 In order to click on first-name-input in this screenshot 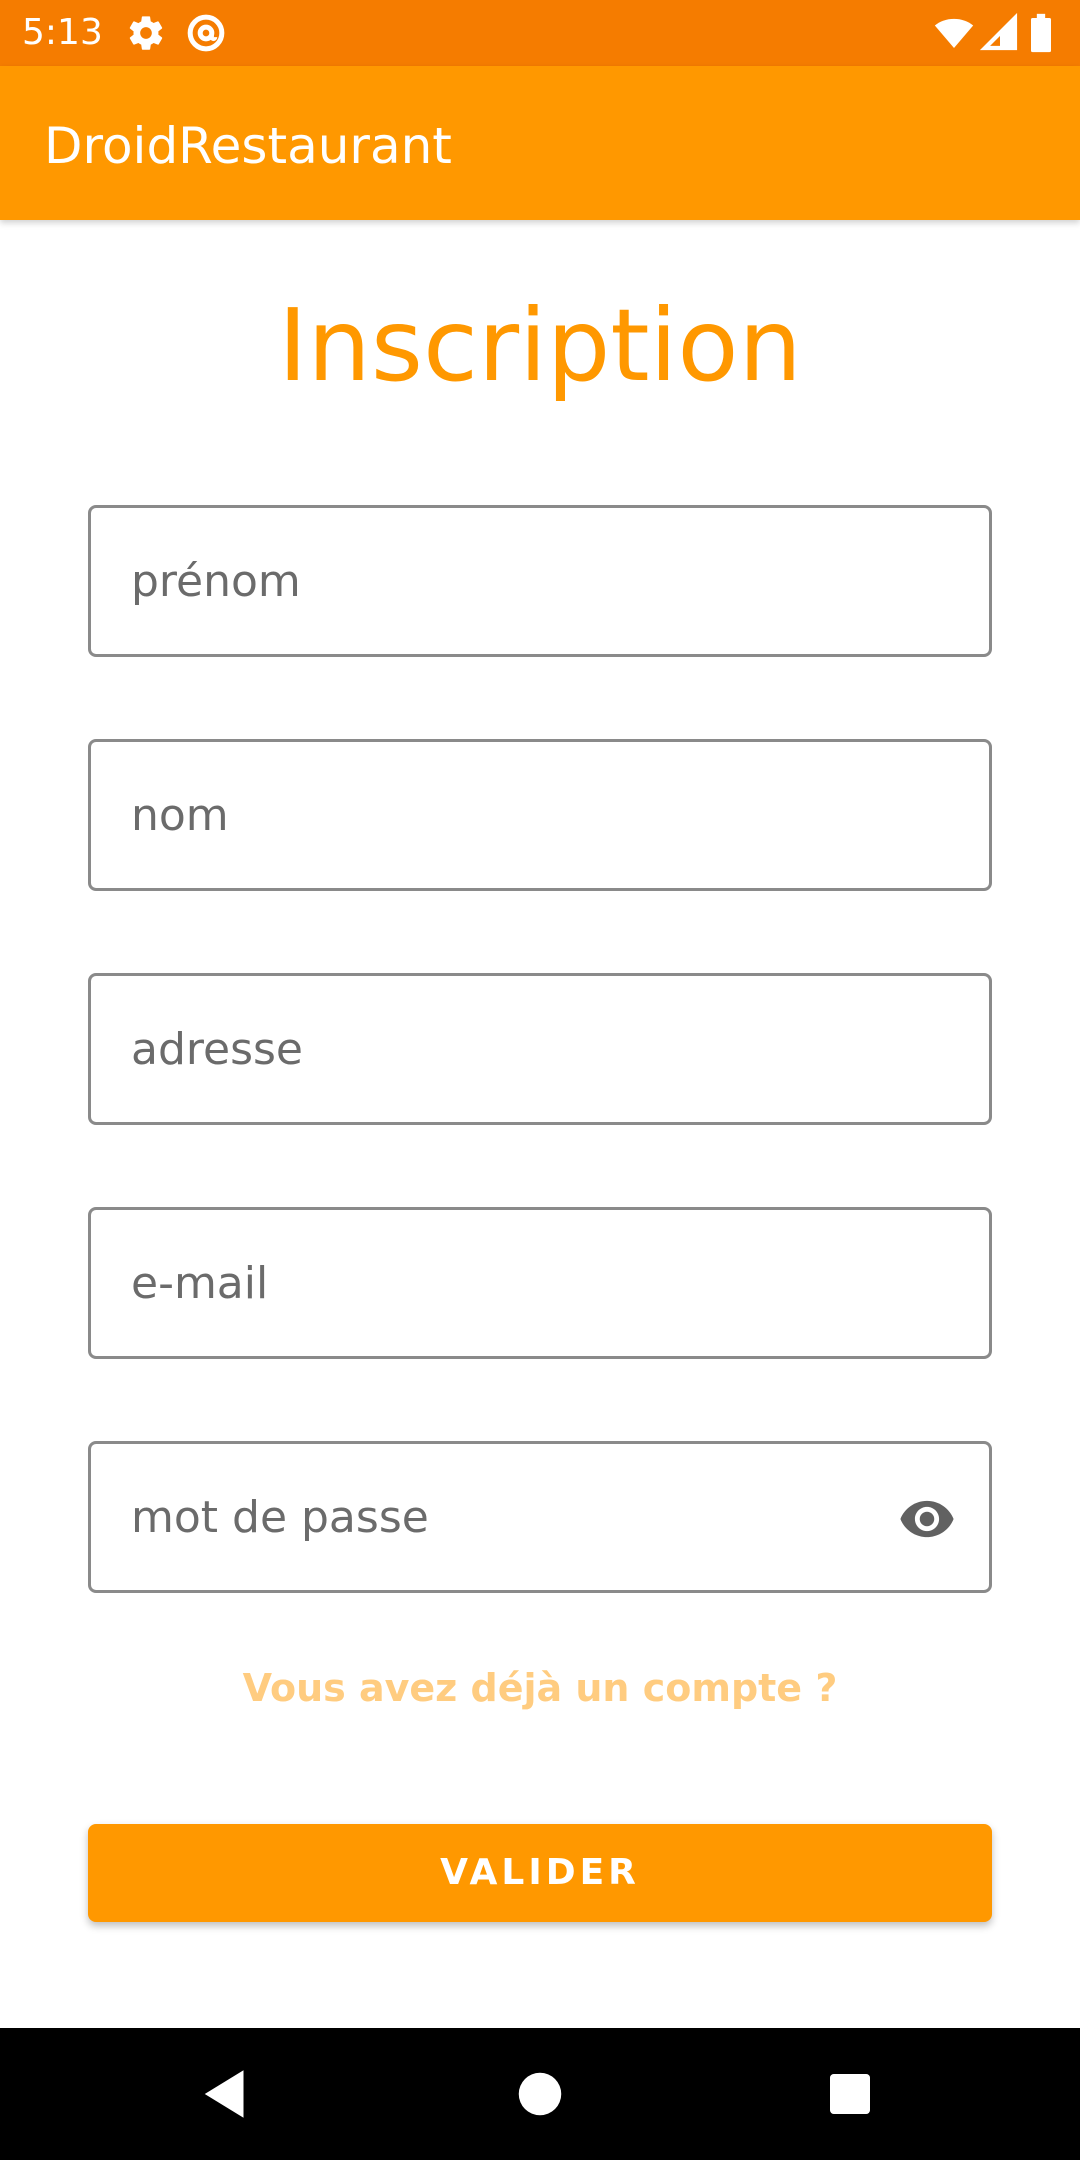, I will do `click(540, 581)`.